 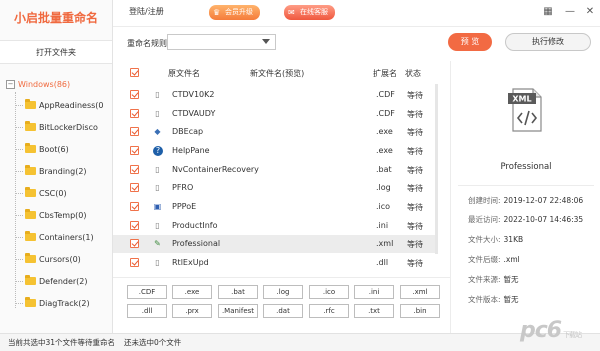 What do you see at coordinates (147, 311) in the screenshot?
I see `ext-filter-button: .dll` at bounding box center [147, 311].